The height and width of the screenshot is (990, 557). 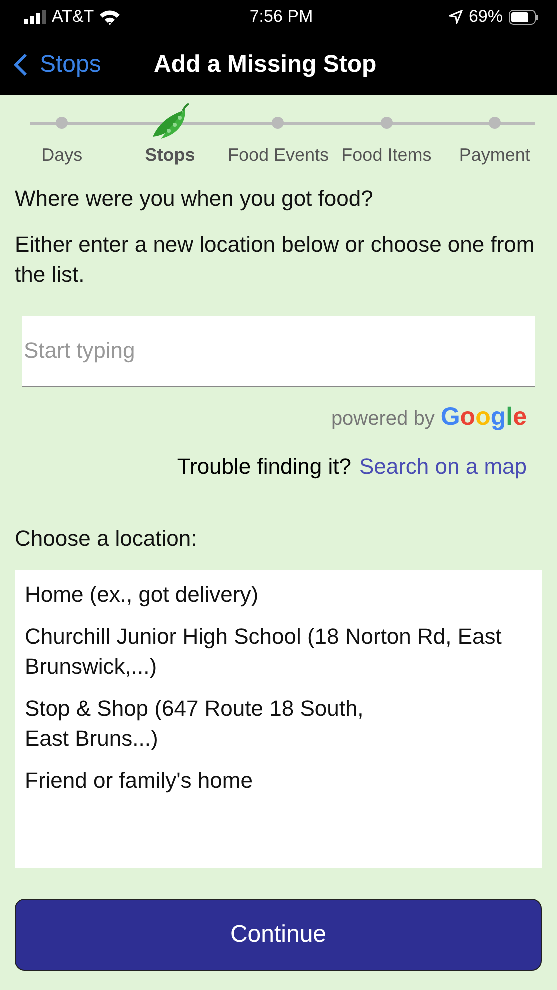 I want to click on brand-logo: Google, so click(x=483, y=417).